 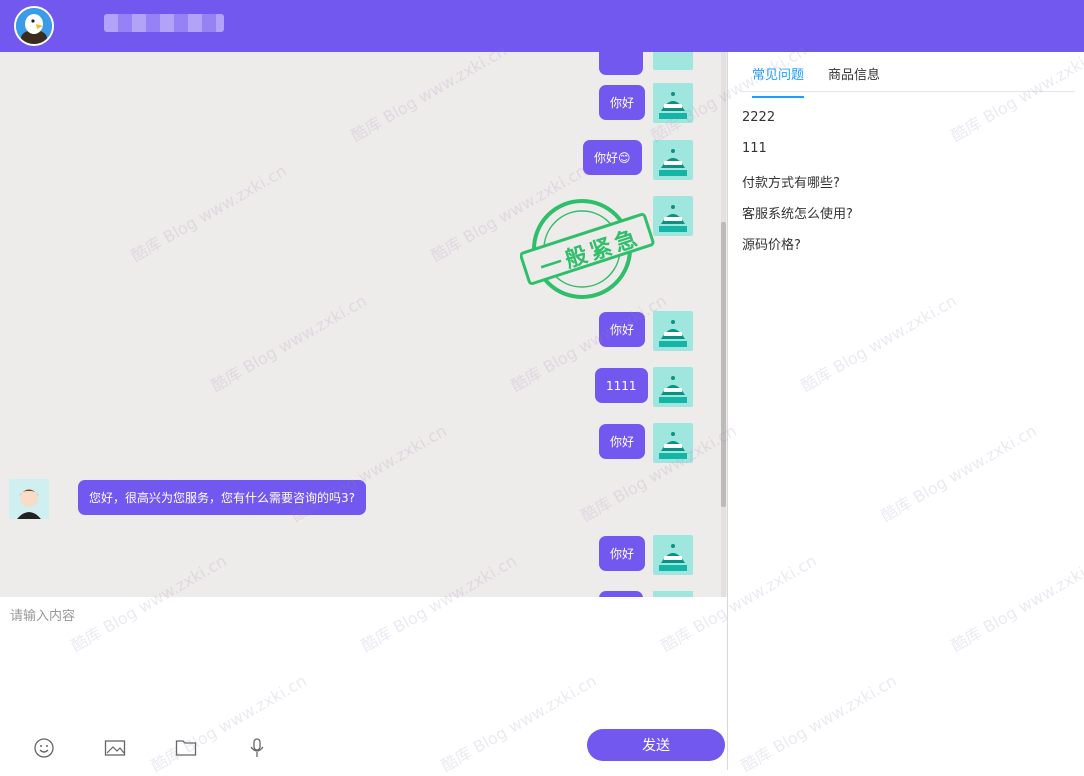 What do you see at coordinates (258, 748) in the screenshot?
I see `microphone-icon` at bounding box center [258, 748].